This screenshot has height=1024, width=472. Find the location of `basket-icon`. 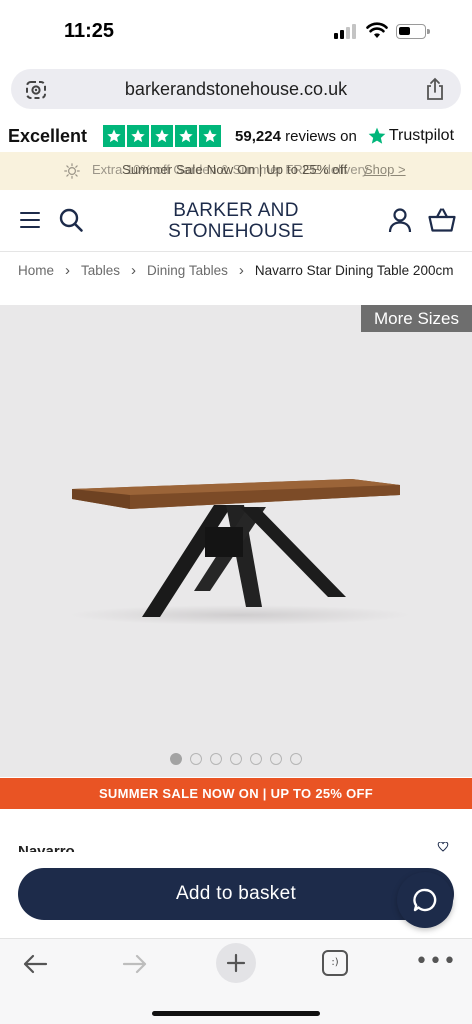

basket-icon is located at coordinates (442, 220).